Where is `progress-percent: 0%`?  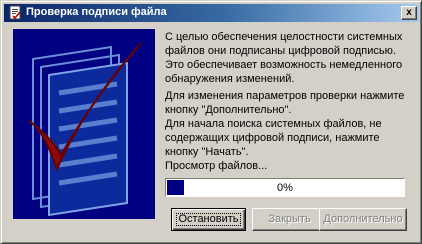 progress-percent: 0% is located at coordinates (285, 188).